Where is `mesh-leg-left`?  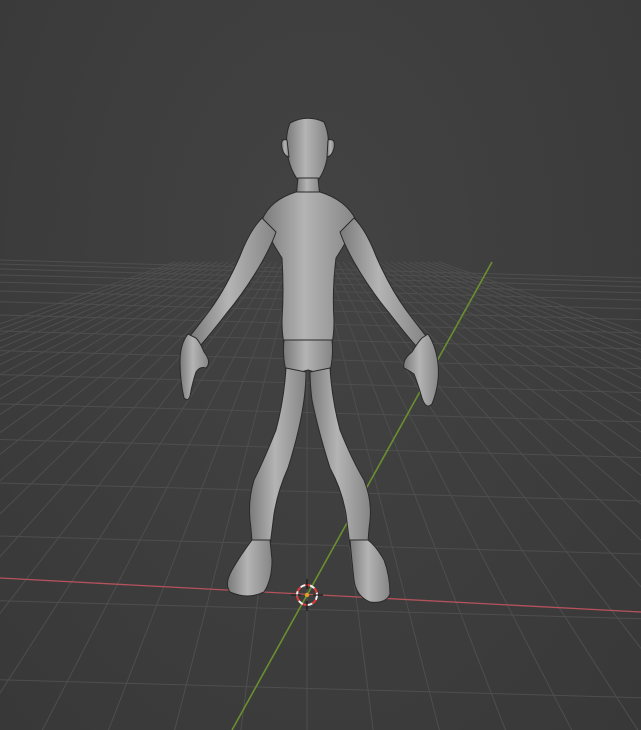
mesh-leg-left is located at coordinates (278, 457).